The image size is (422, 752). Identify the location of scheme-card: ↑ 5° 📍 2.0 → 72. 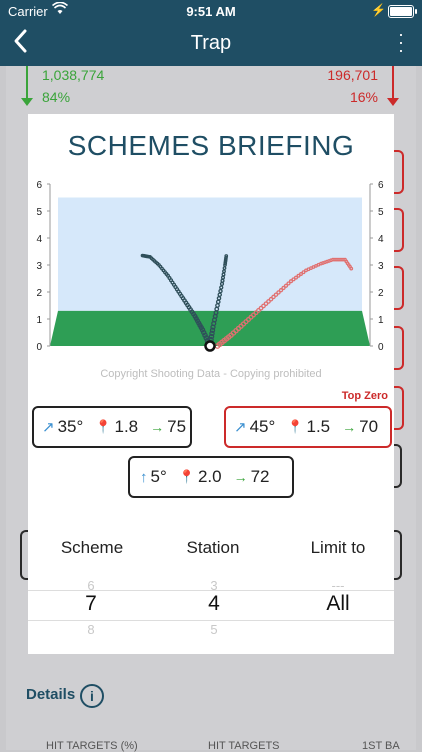
(211, 477).